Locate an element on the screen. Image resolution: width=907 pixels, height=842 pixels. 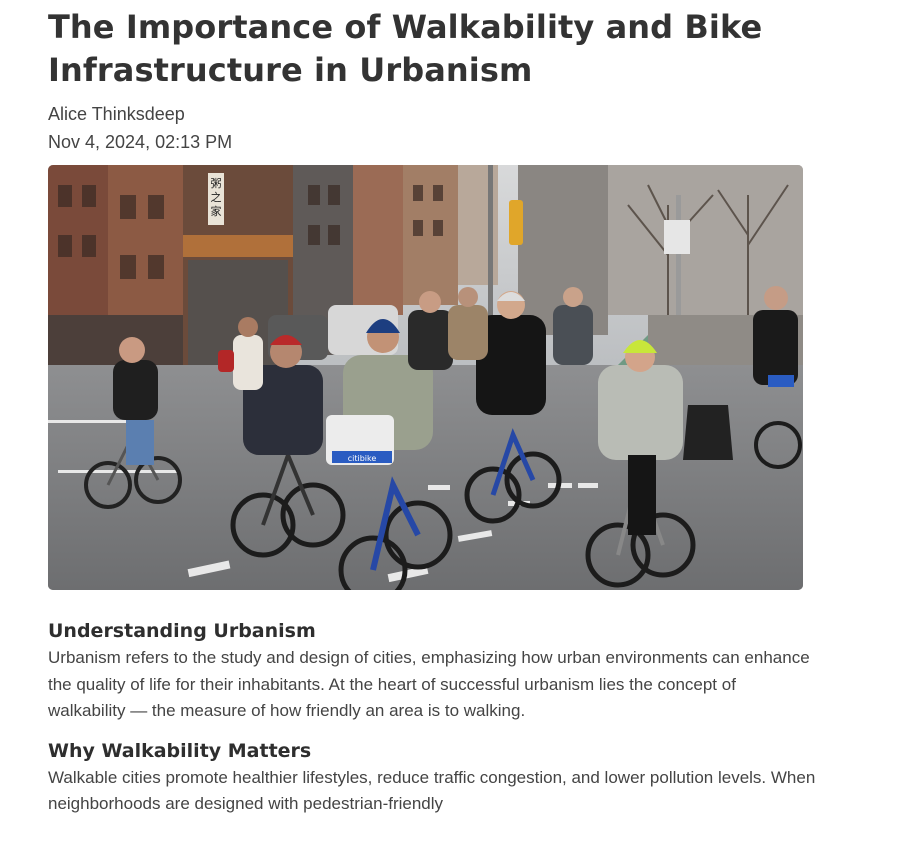
section-heading-why-walkability-matters: Why Walkability Matters is located at coordinates (180, 750).